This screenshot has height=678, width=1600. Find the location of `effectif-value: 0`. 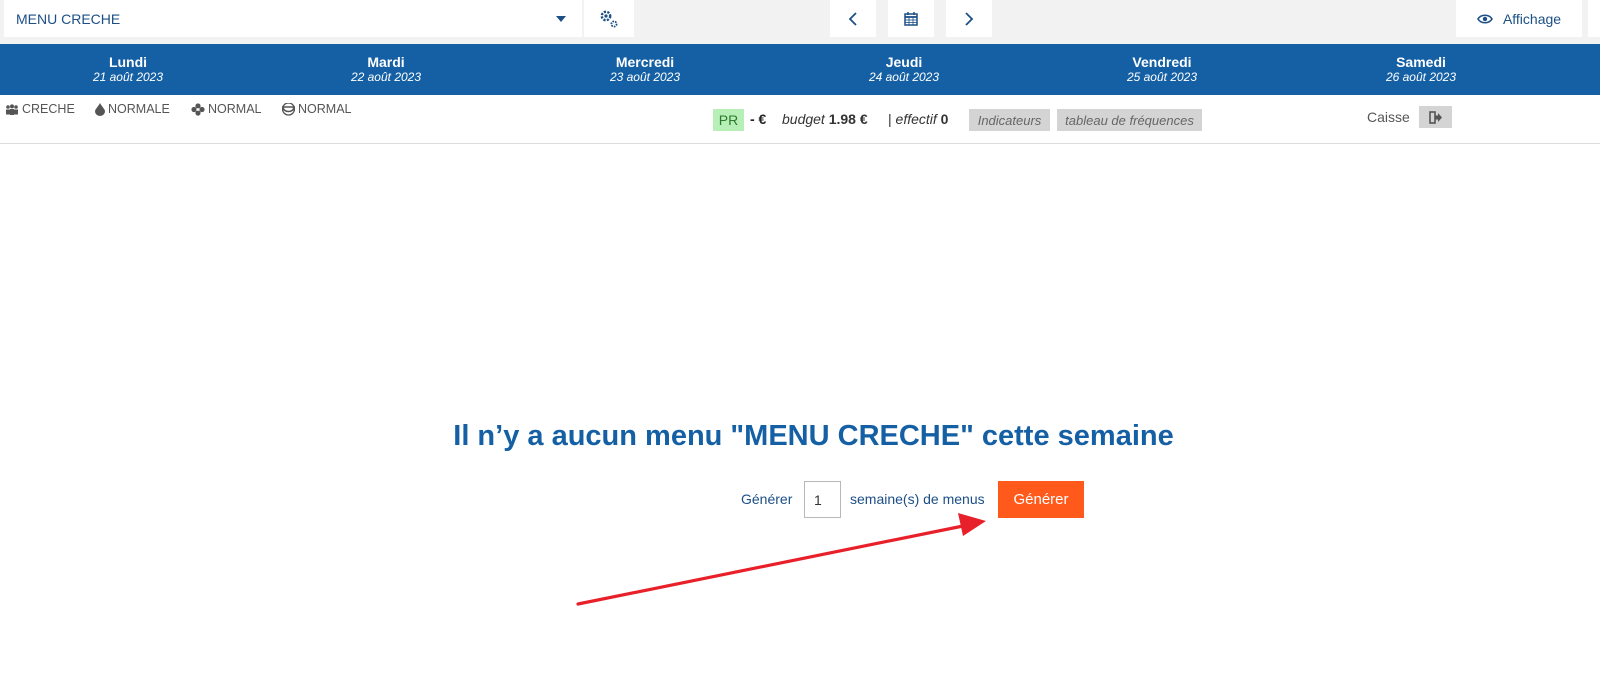

effectif-value: 0 is located at coordinates (944, 119).